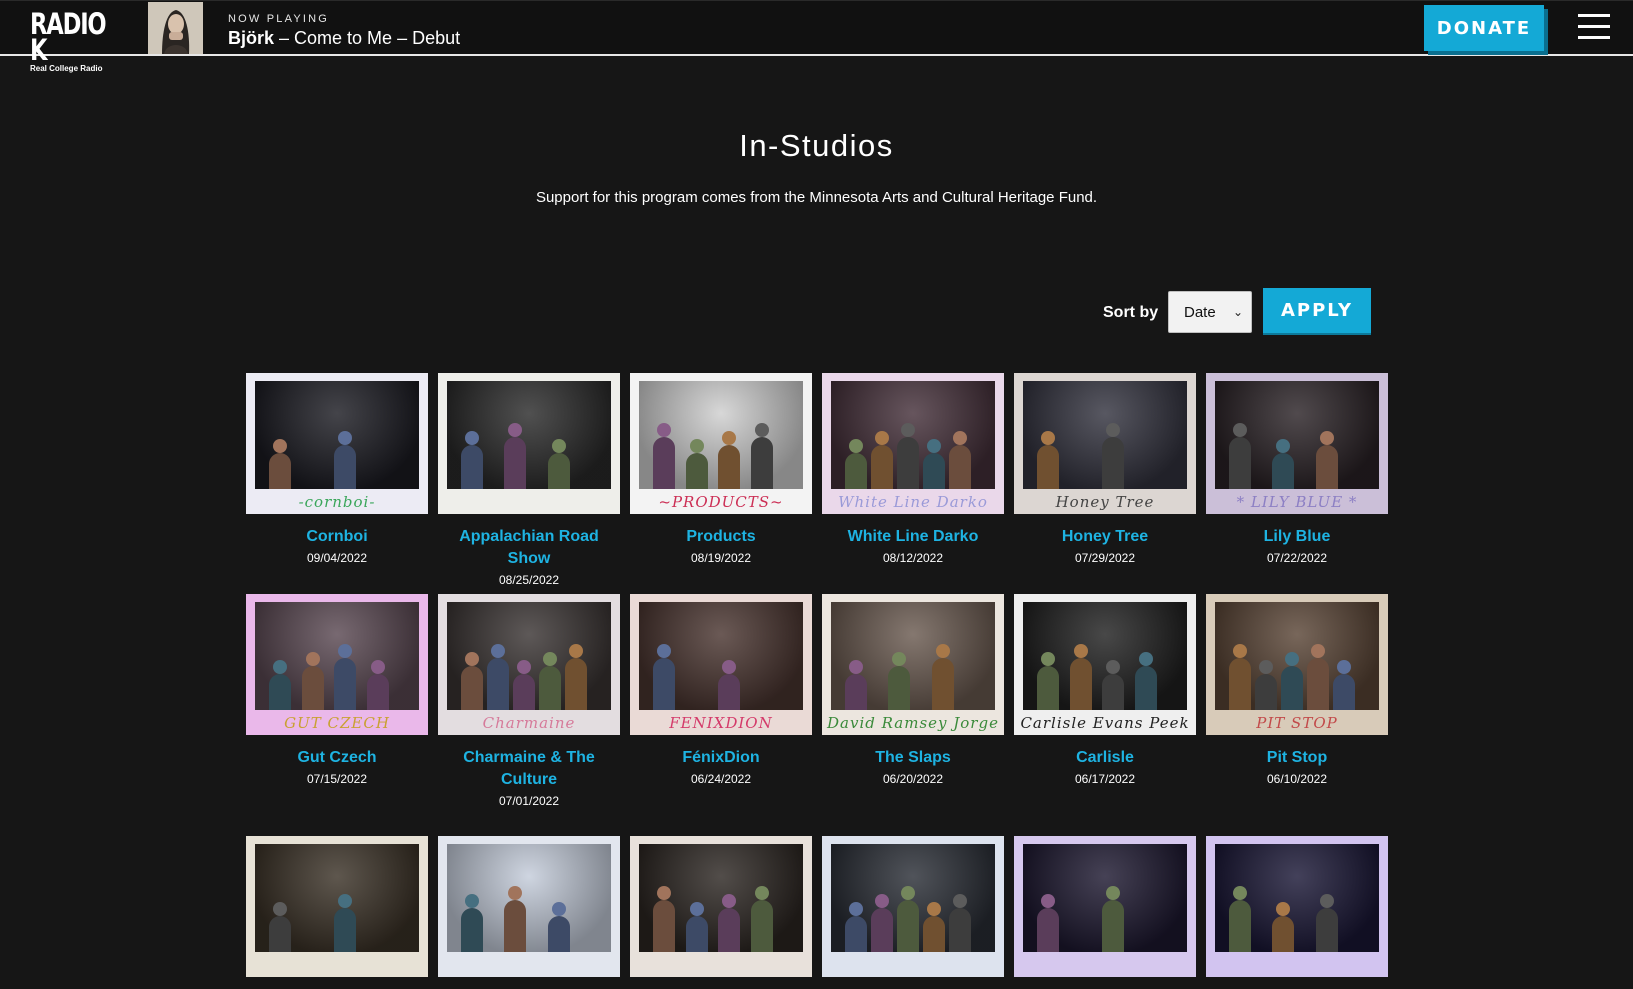  I want to click on session-card: Carlisle Evans Peek Carlisle 06/17/2022, so click(1105, 690).